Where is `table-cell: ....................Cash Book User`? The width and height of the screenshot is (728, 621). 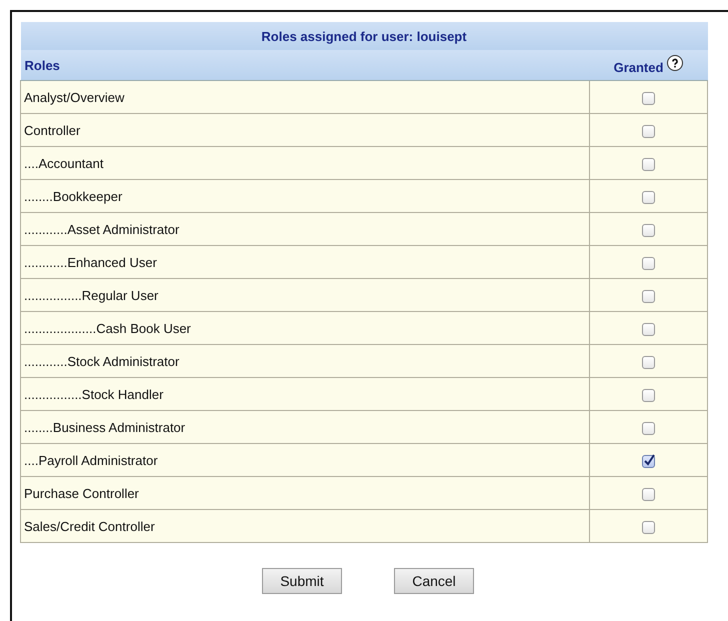
table-cell: ....................Cash Book User is located at coordinates (305, 328).